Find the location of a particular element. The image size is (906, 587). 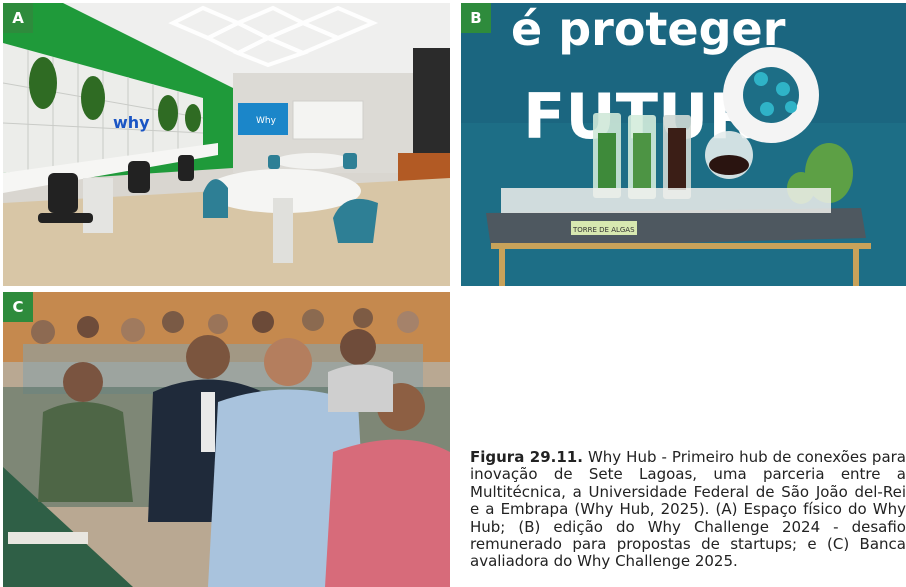

figure-number: Figura 29.11. is located at coordinates (526, 457).